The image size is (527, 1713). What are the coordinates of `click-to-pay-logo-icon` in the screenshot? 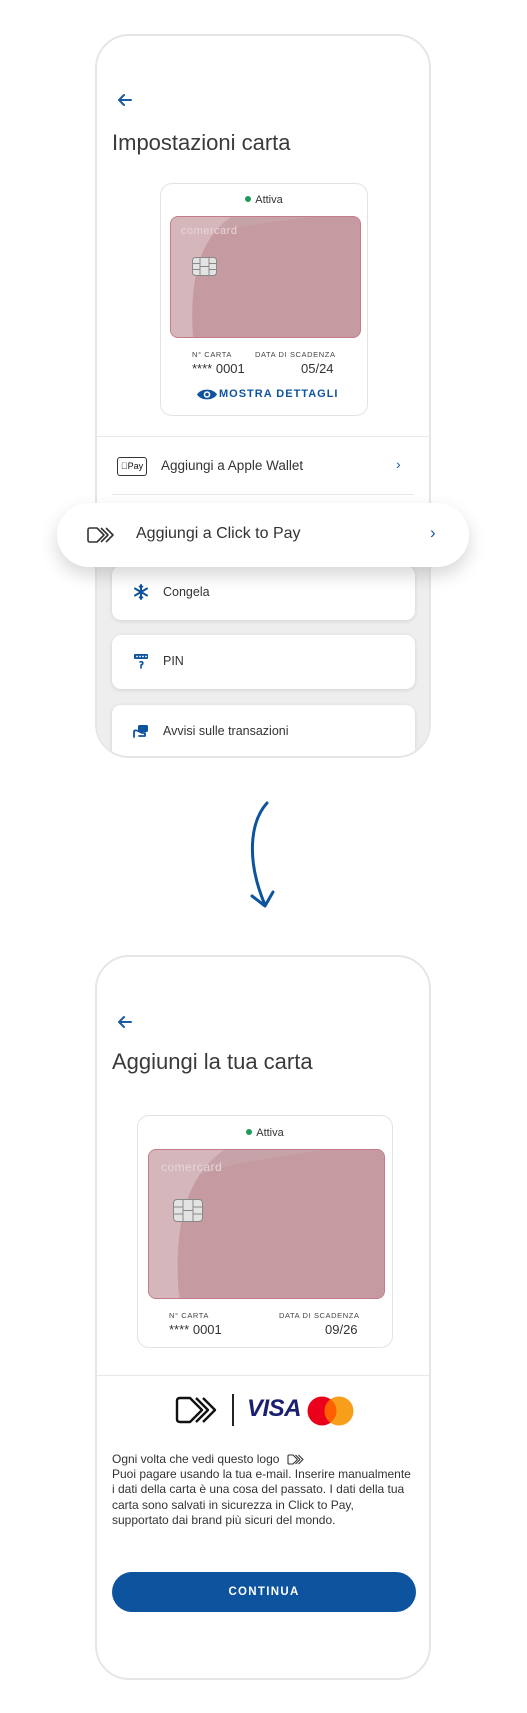 It's located at (196, 1410).